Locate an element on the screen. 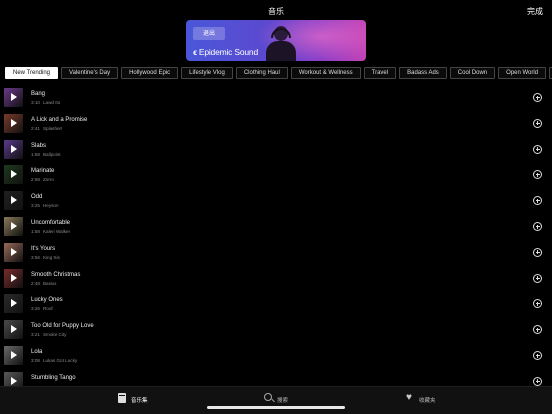 The image size is (552, 414). song-artist: Lawd Ito is located at coordinates (51, 102).